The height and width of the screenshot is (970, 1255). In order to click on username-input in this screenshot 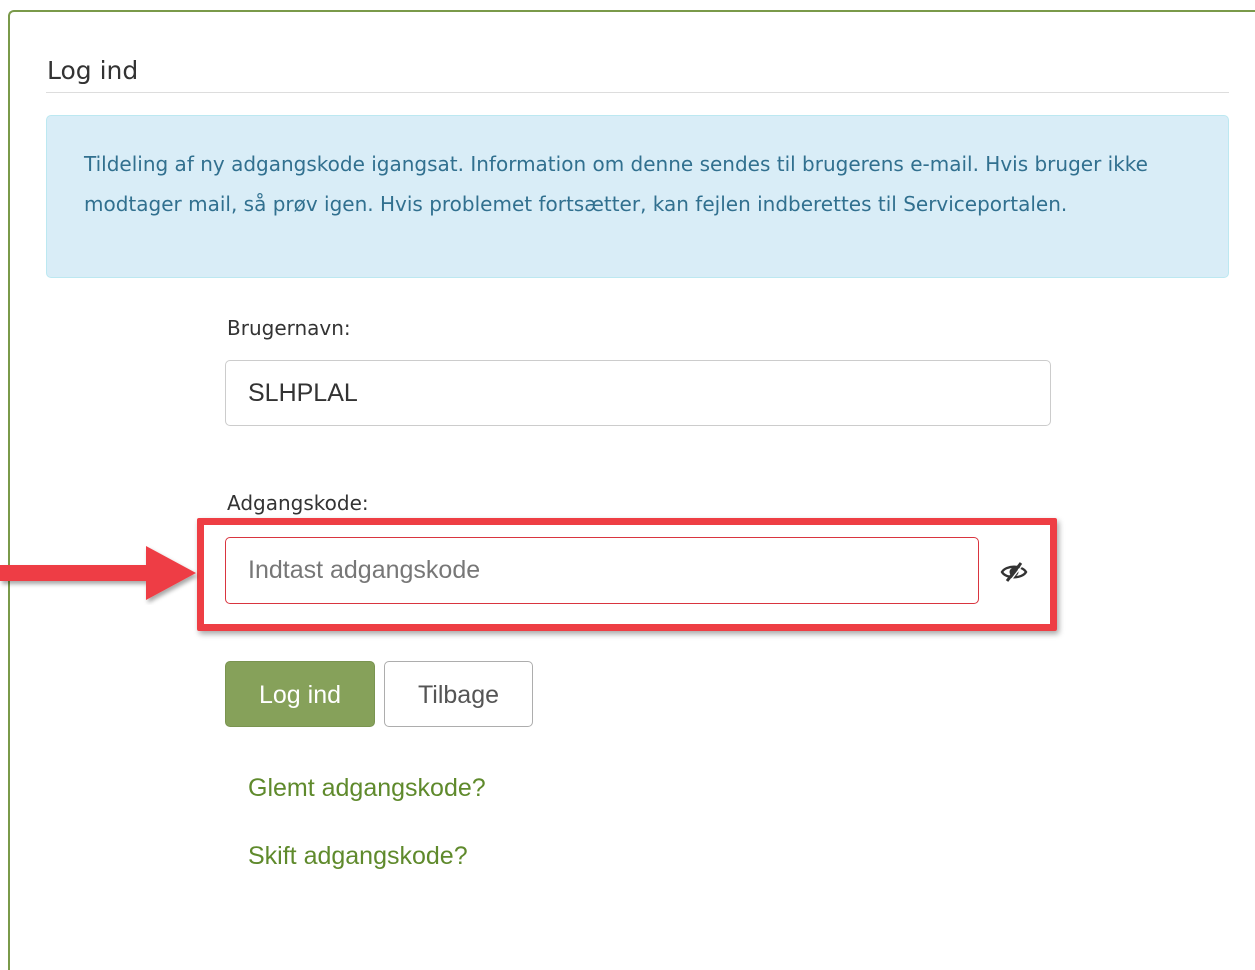, I will do `click(638, 393)`.